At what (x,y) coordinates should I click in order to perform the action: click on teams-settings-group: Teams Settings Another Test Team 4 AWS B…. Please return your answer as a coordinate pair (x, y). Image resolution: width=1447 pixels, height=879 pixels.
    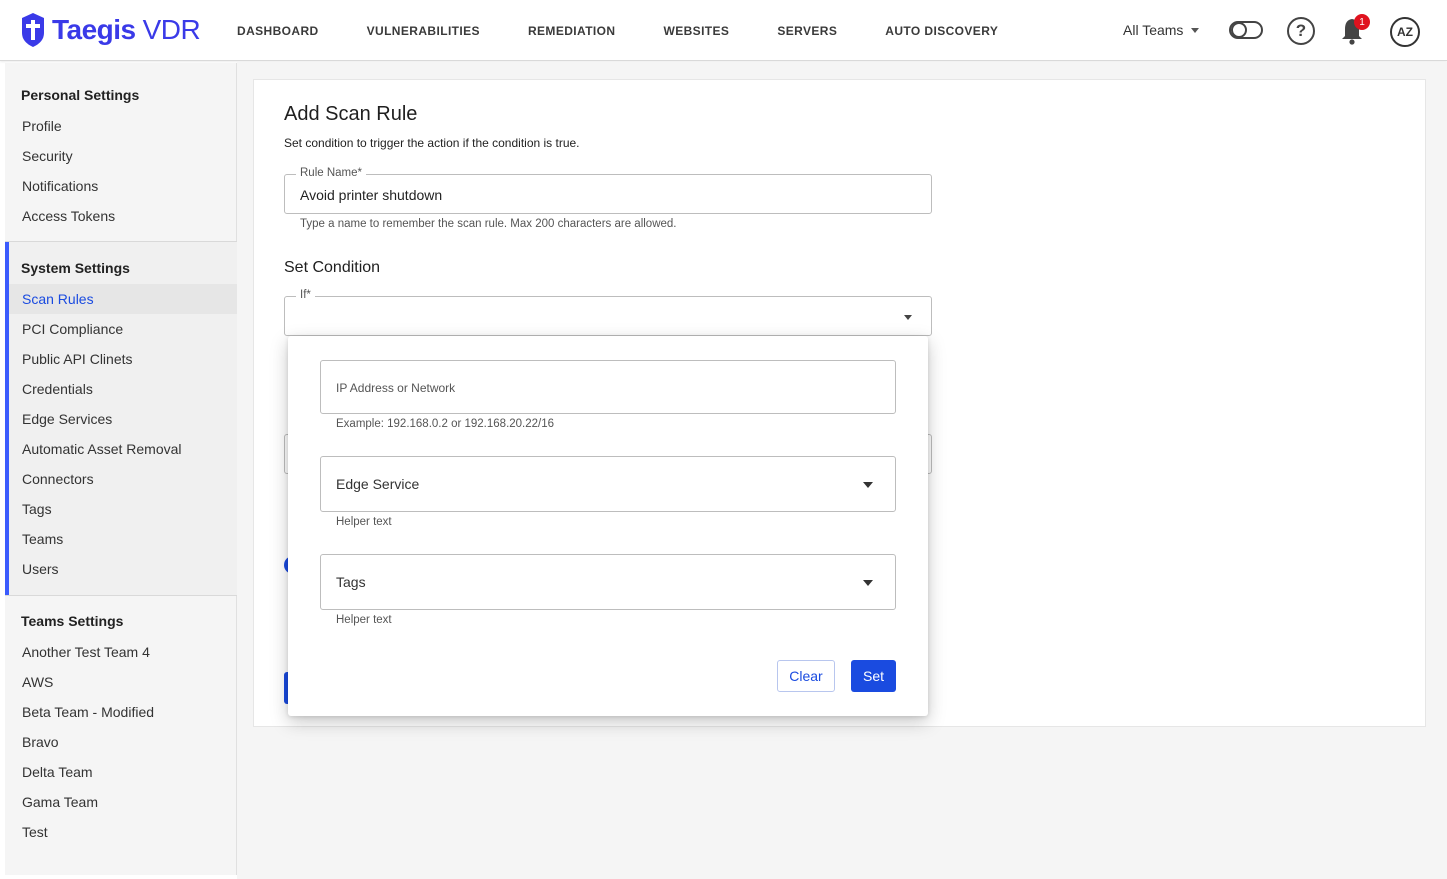
    Looking at the image, I should click on (121, 725).